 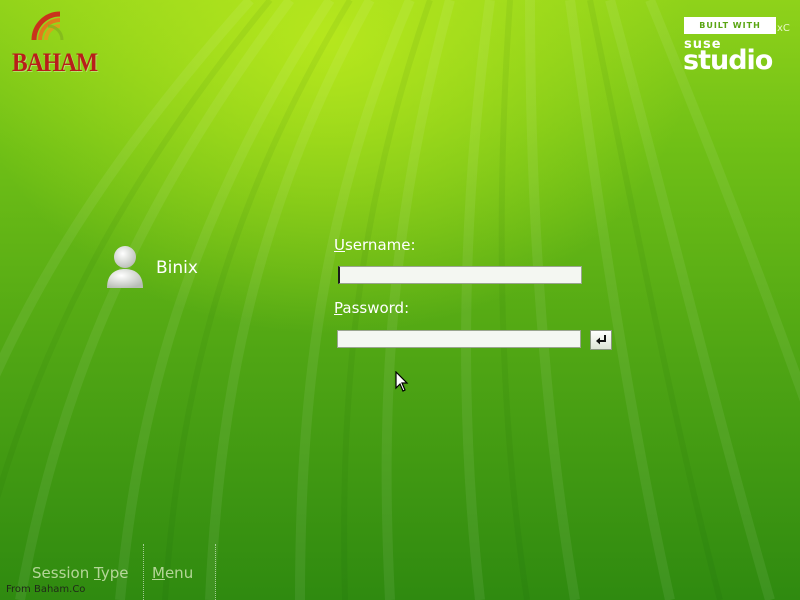 What do you see at coordinates (459, 339) in the screenshot?
I see `password-input` at bounding box center [459, 339].